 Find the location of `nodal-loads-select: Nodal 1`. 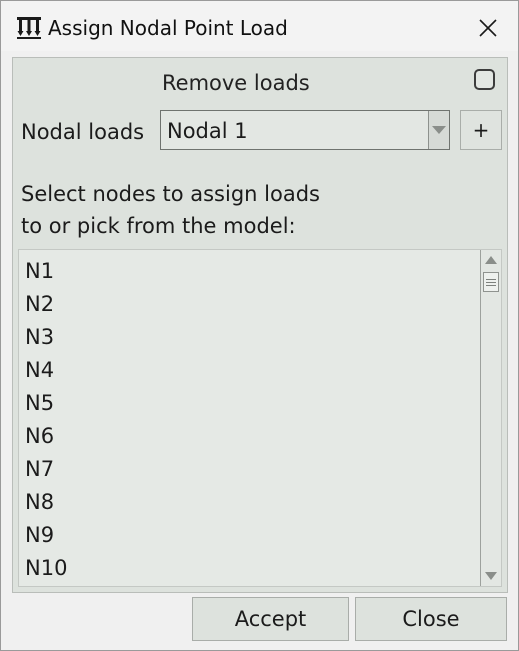

nodal-loads-select: Nodal 1 is located at coordinates (305, 130).